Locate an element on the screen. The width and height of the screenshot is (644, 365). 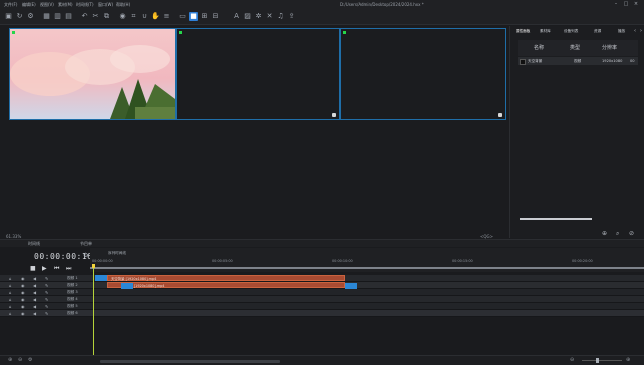
clip-1: 天空背景 [1920x1080].mp4 is located at coordinates (226, 278).